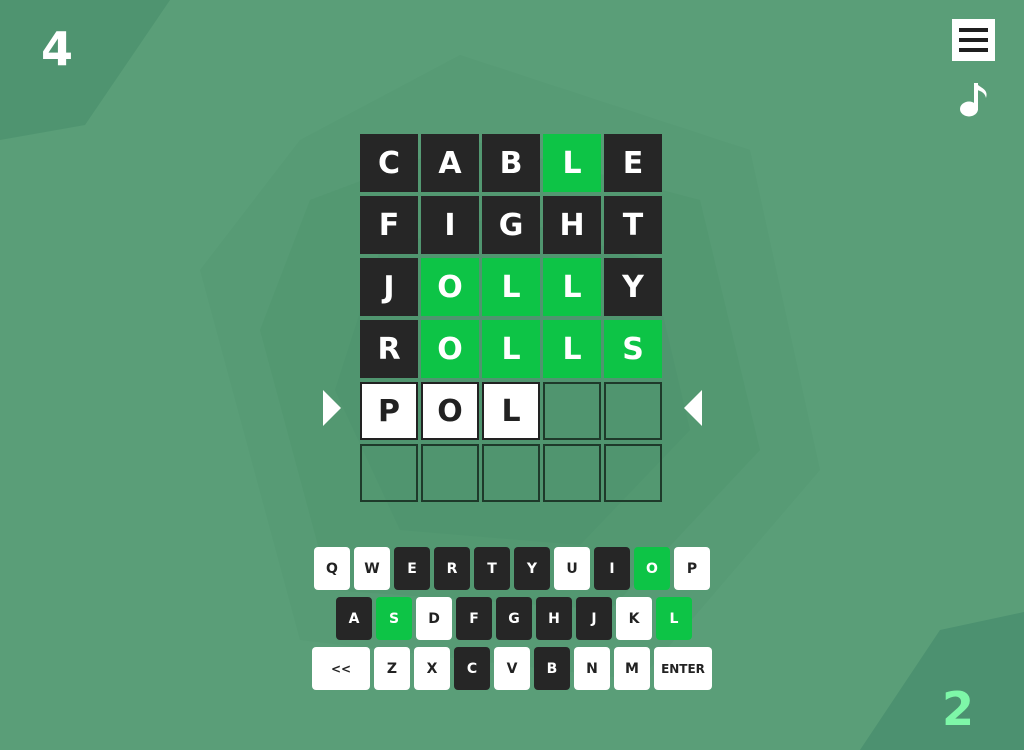  I want to click on keyboard-row-2: ASDFGHJKL, so click(512, 618).